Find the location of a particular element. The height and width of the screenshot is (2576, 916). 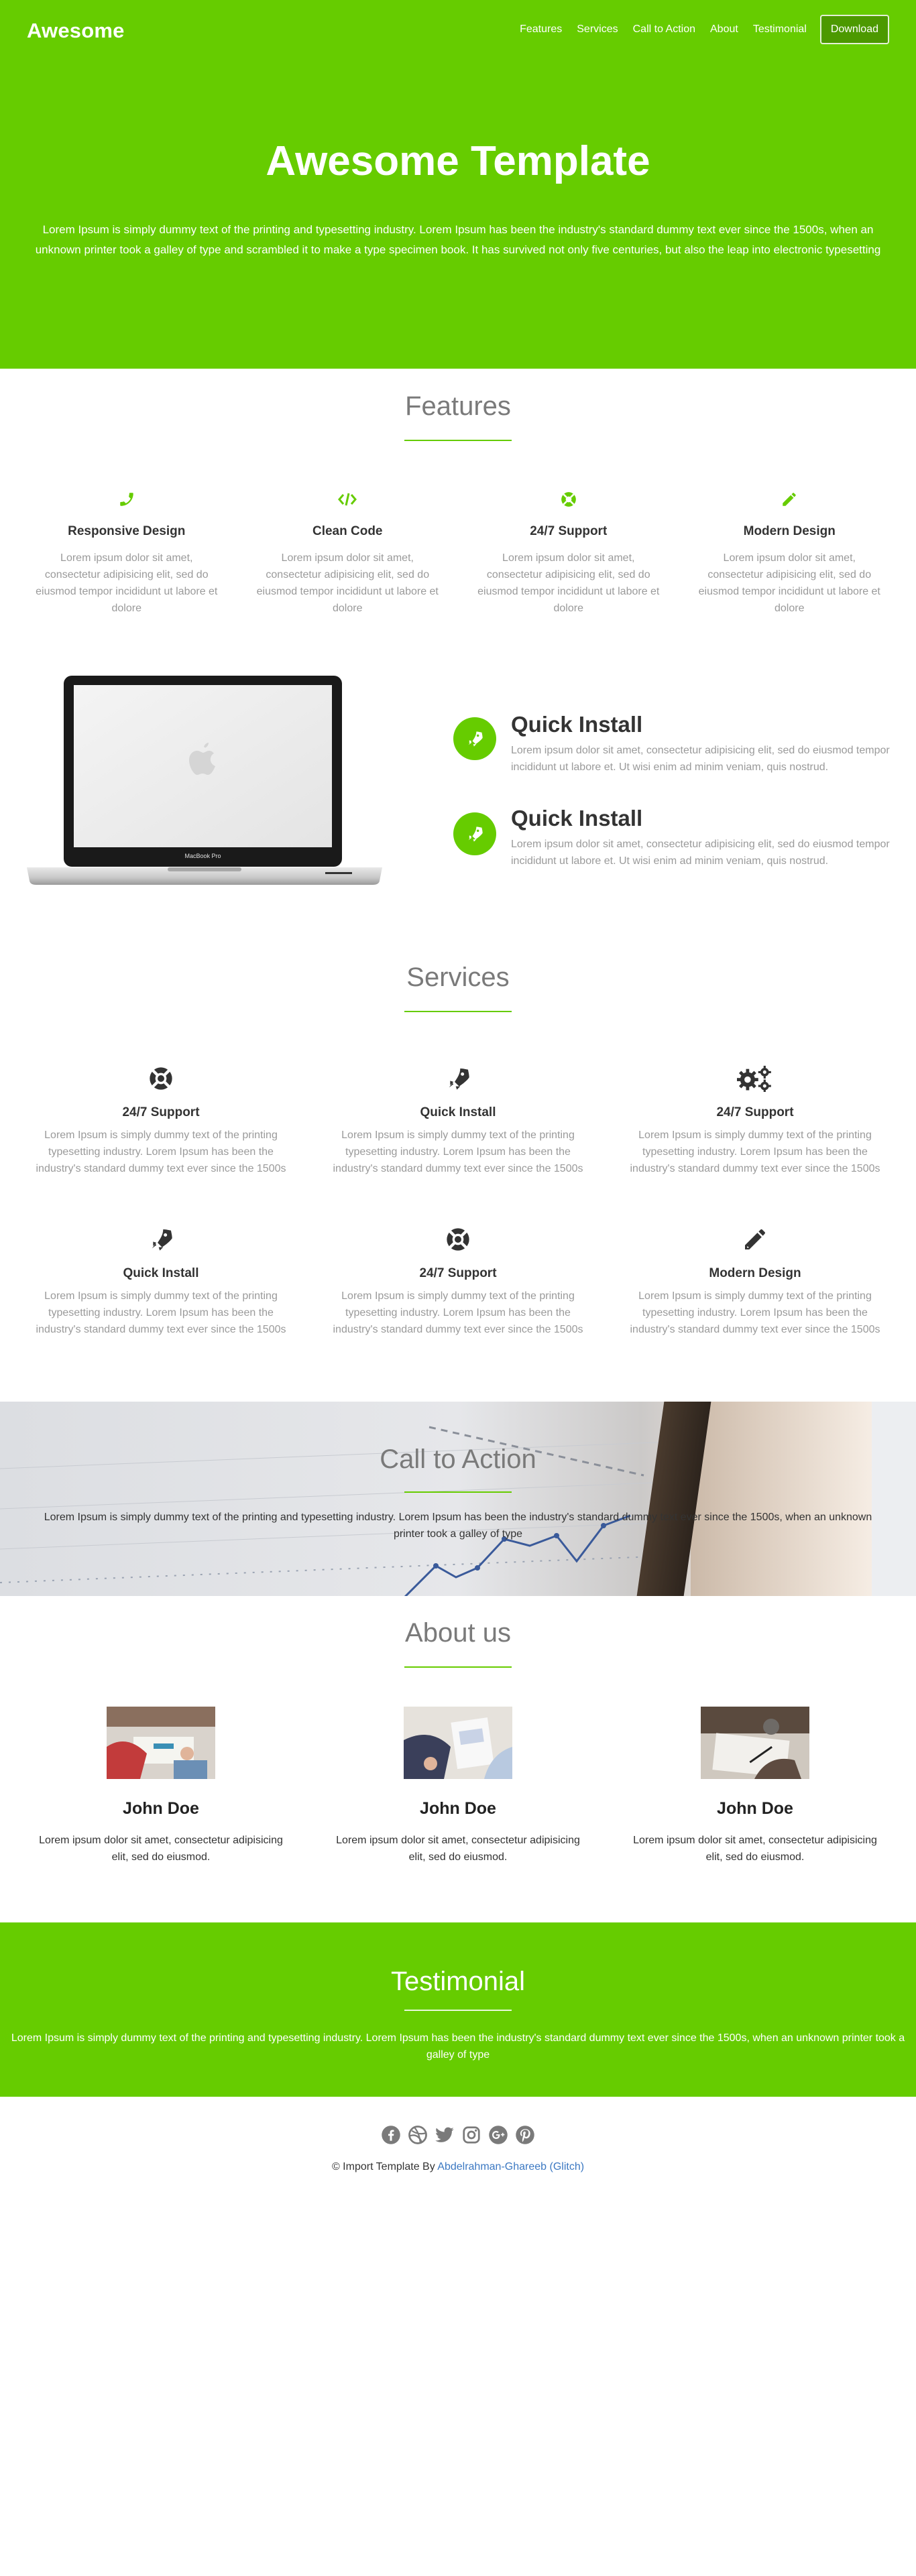

dribbble-icon is located at coordinates (418, 2135).